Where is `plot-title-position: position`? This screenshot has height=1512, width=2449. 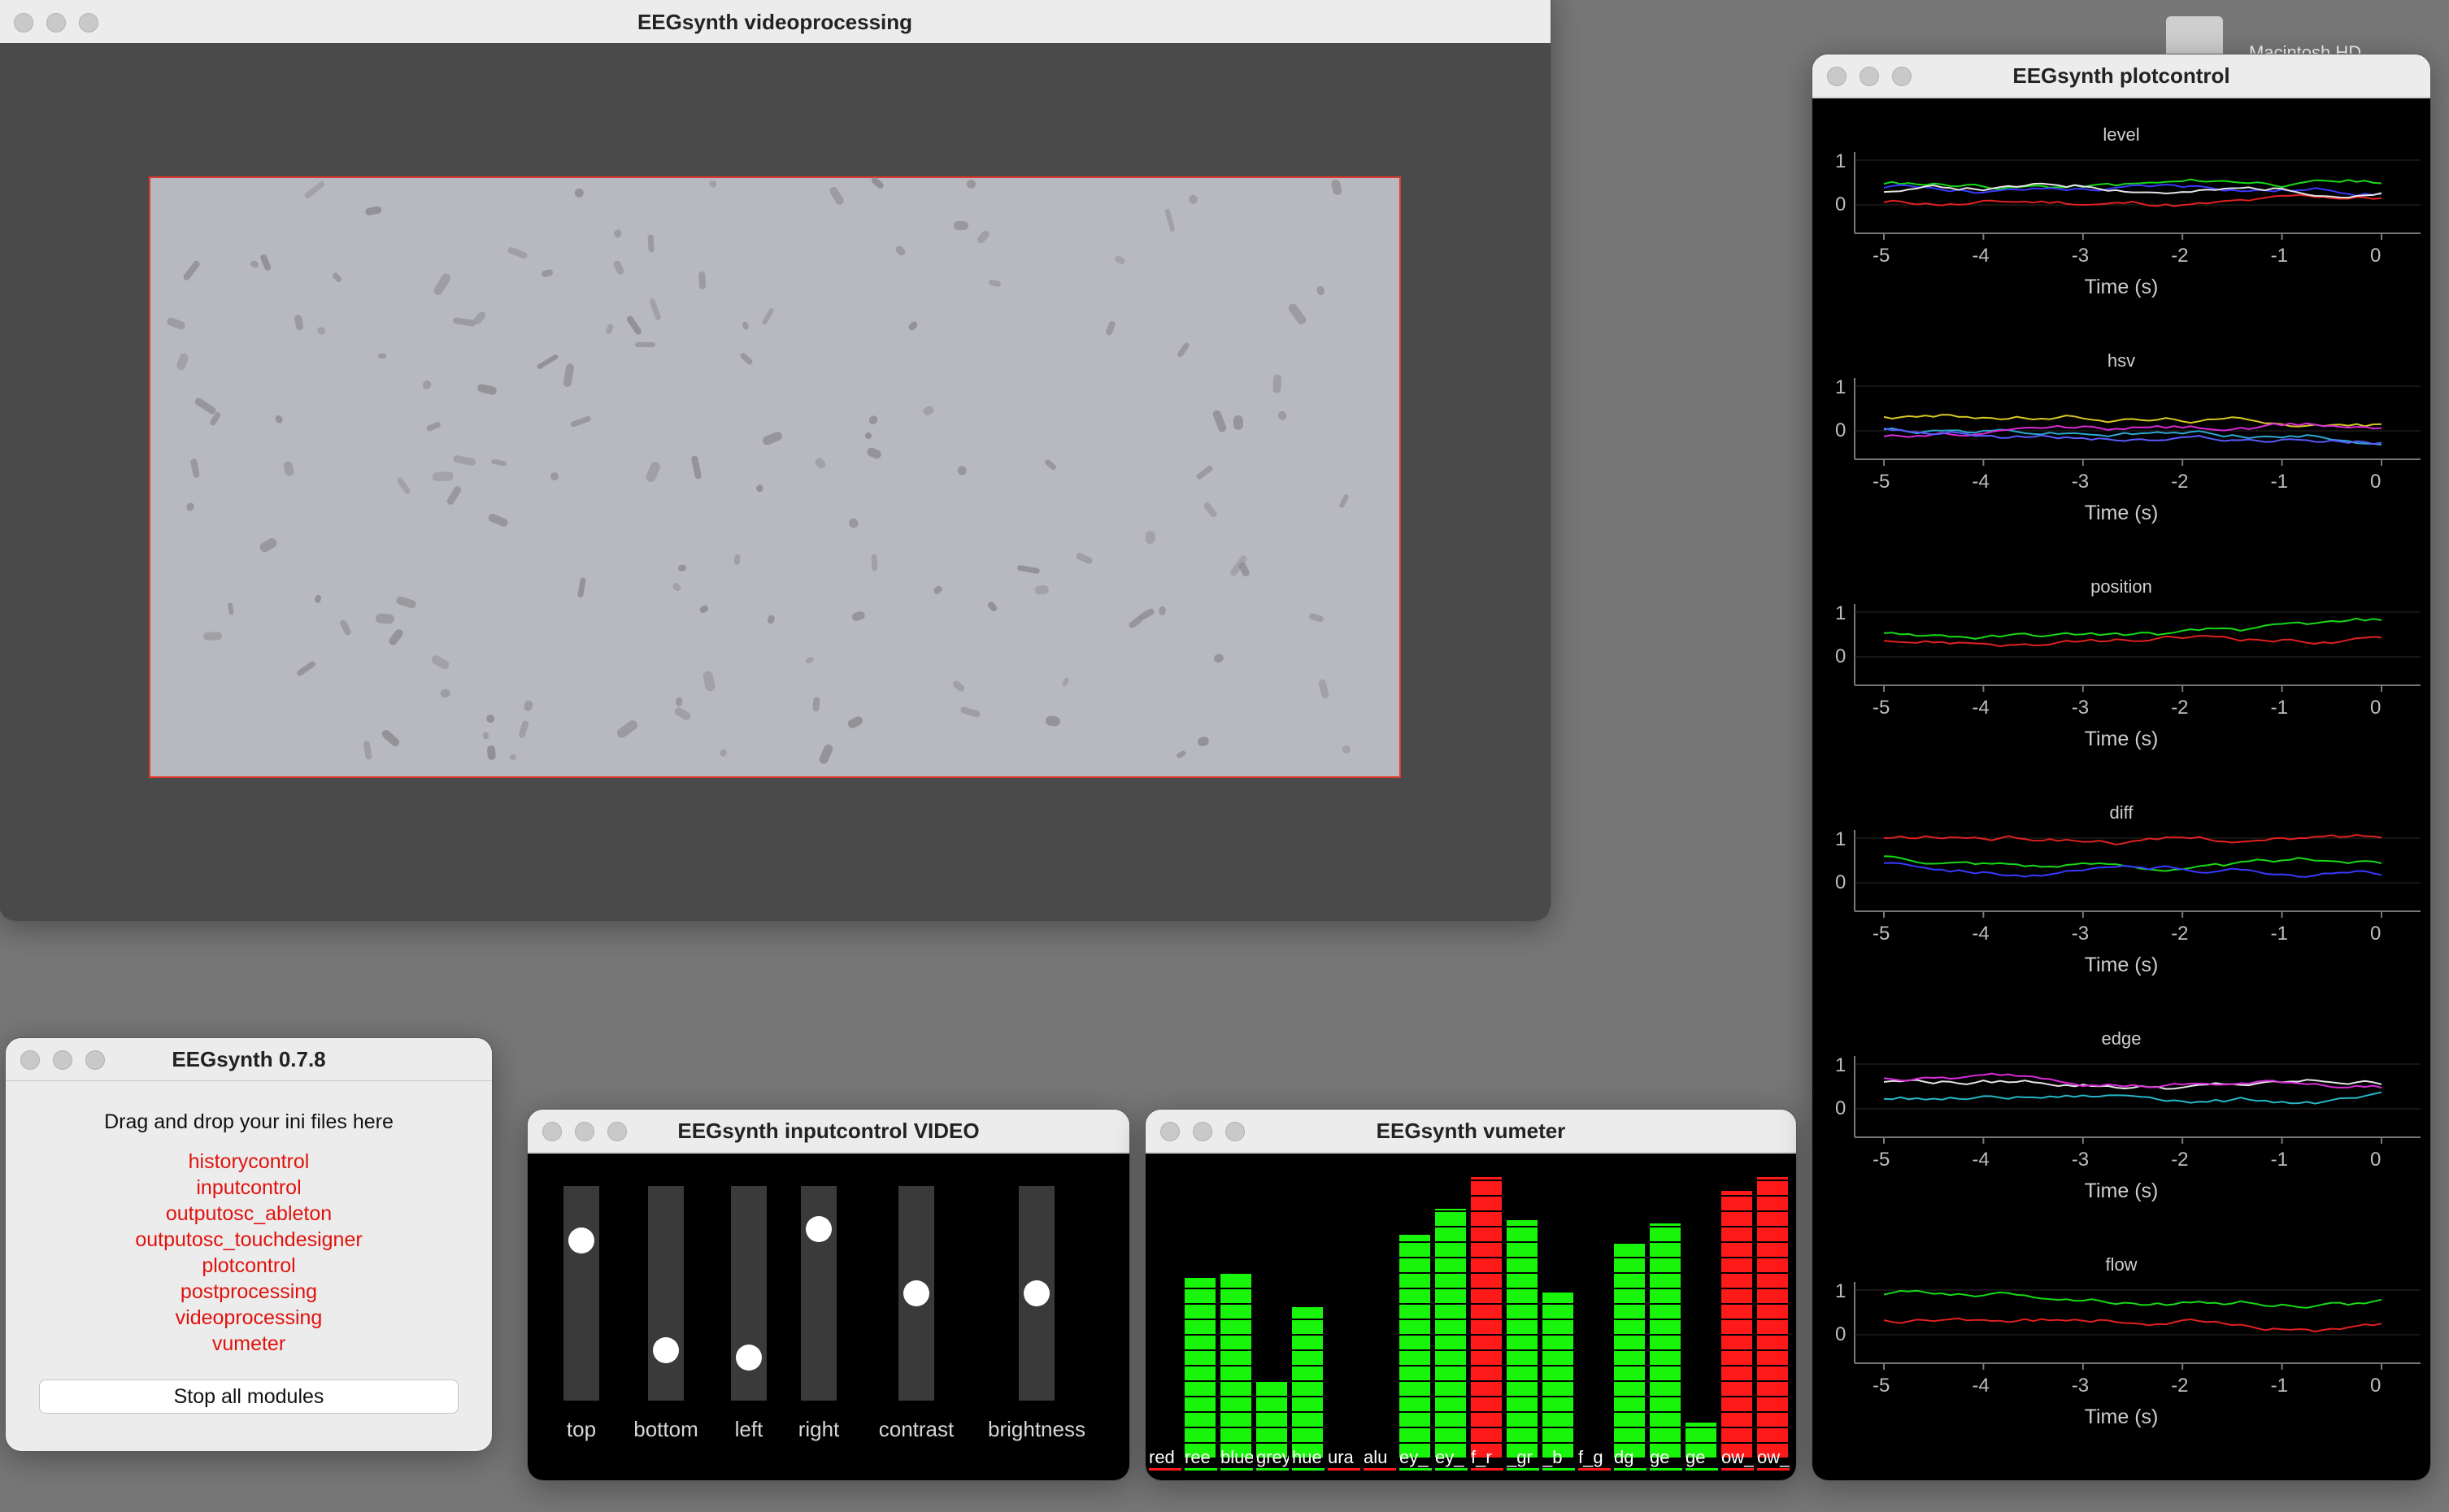
plot-title-position: position is located at coordinates (2121, 586).